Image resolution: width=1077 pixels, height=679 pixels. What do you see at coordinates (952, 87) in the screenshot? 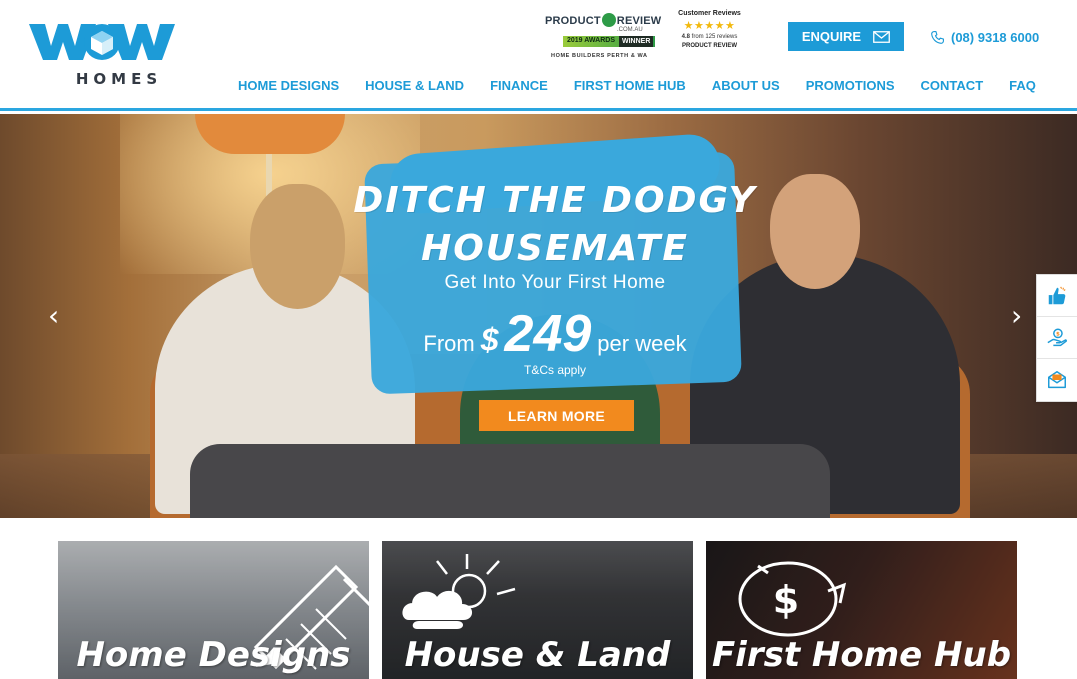
I see `nav-item-contact: CONTACT` at bounding box center [952, 87].